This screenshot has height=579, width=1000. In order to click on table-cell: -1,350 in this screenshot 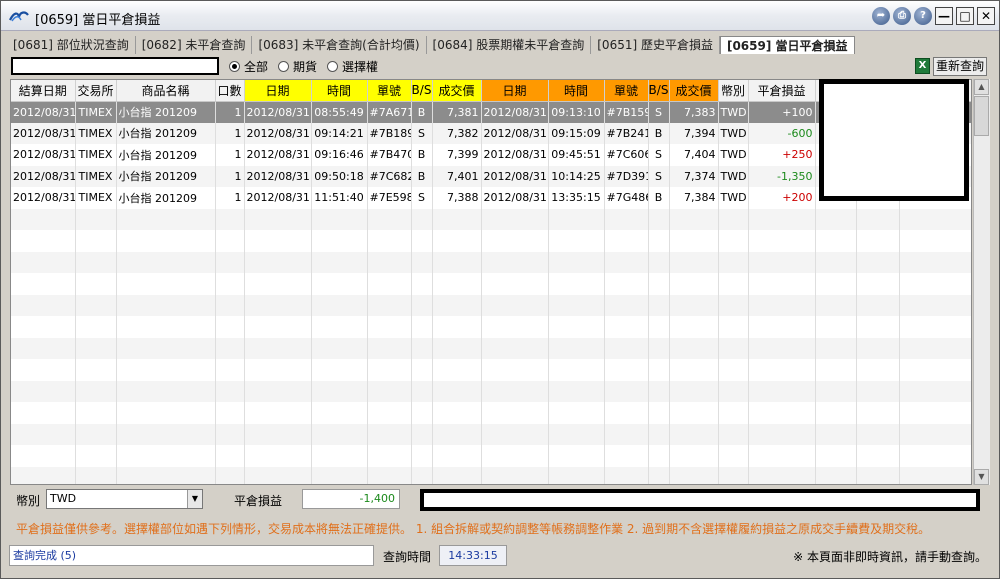, I will do `click(782, 176)`.